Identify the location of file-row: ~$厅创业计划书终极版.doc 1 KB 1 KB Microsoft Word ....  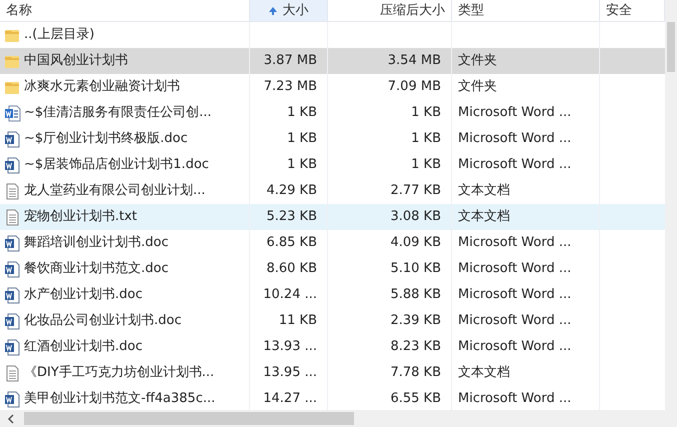
(332, 139).